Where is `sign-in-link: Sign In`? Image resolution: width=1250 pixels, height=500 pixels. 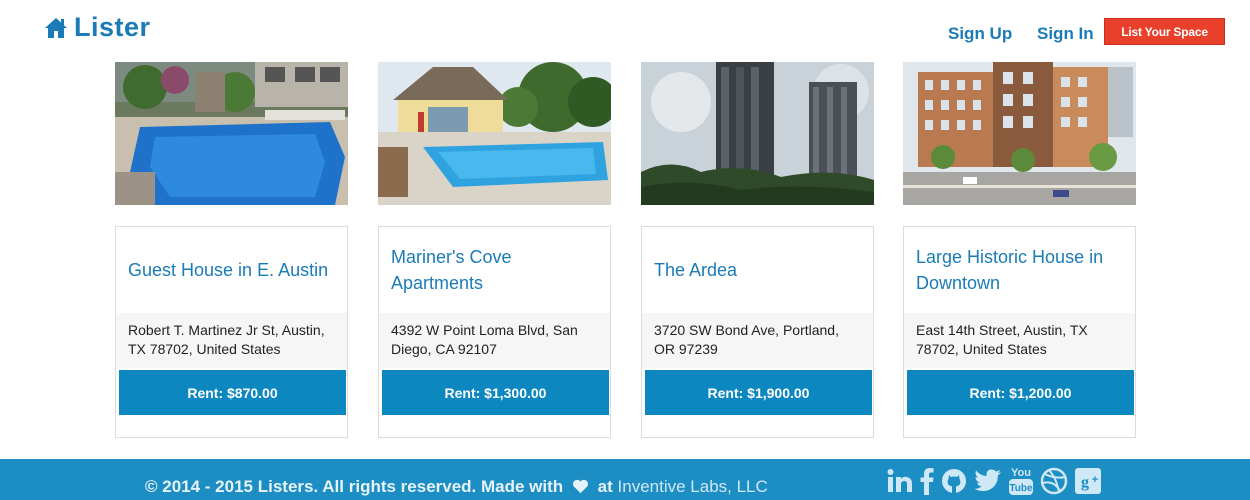
sign-in-link: Sign In is located at coordinates (1065, 34).